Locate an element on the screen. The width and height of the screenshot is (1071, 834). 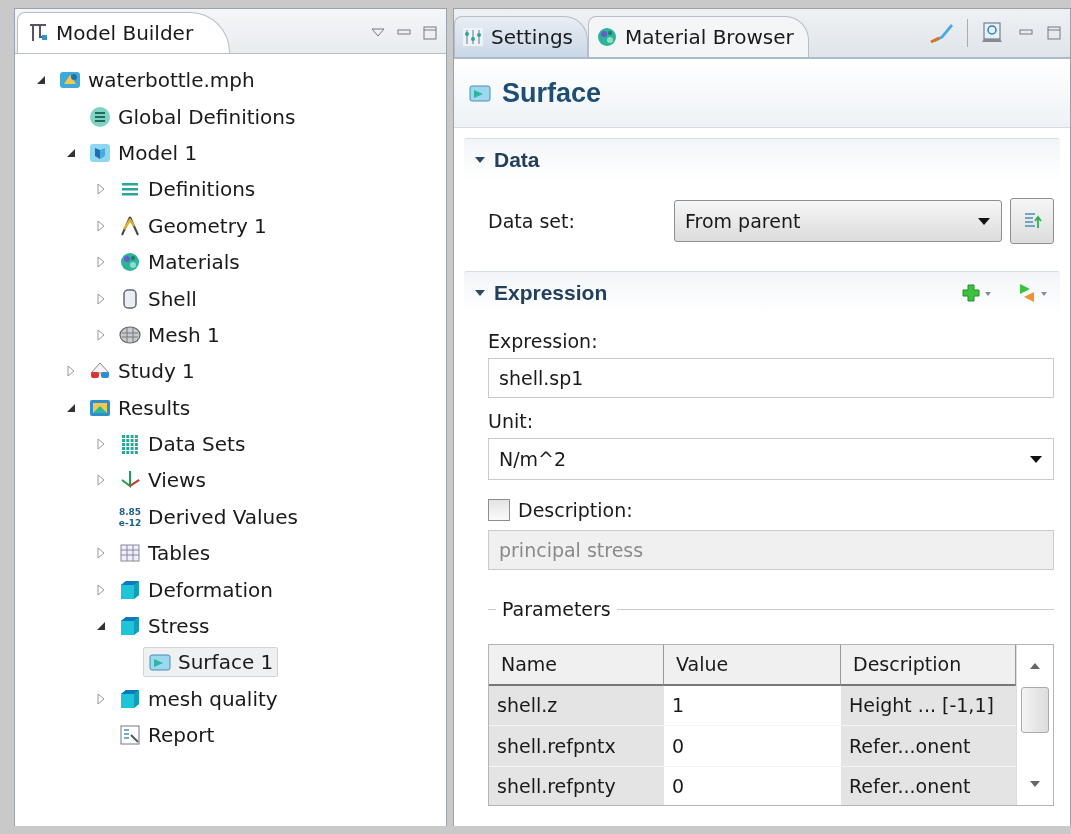
tree-item: Stress is located at coordinates (164, 626).